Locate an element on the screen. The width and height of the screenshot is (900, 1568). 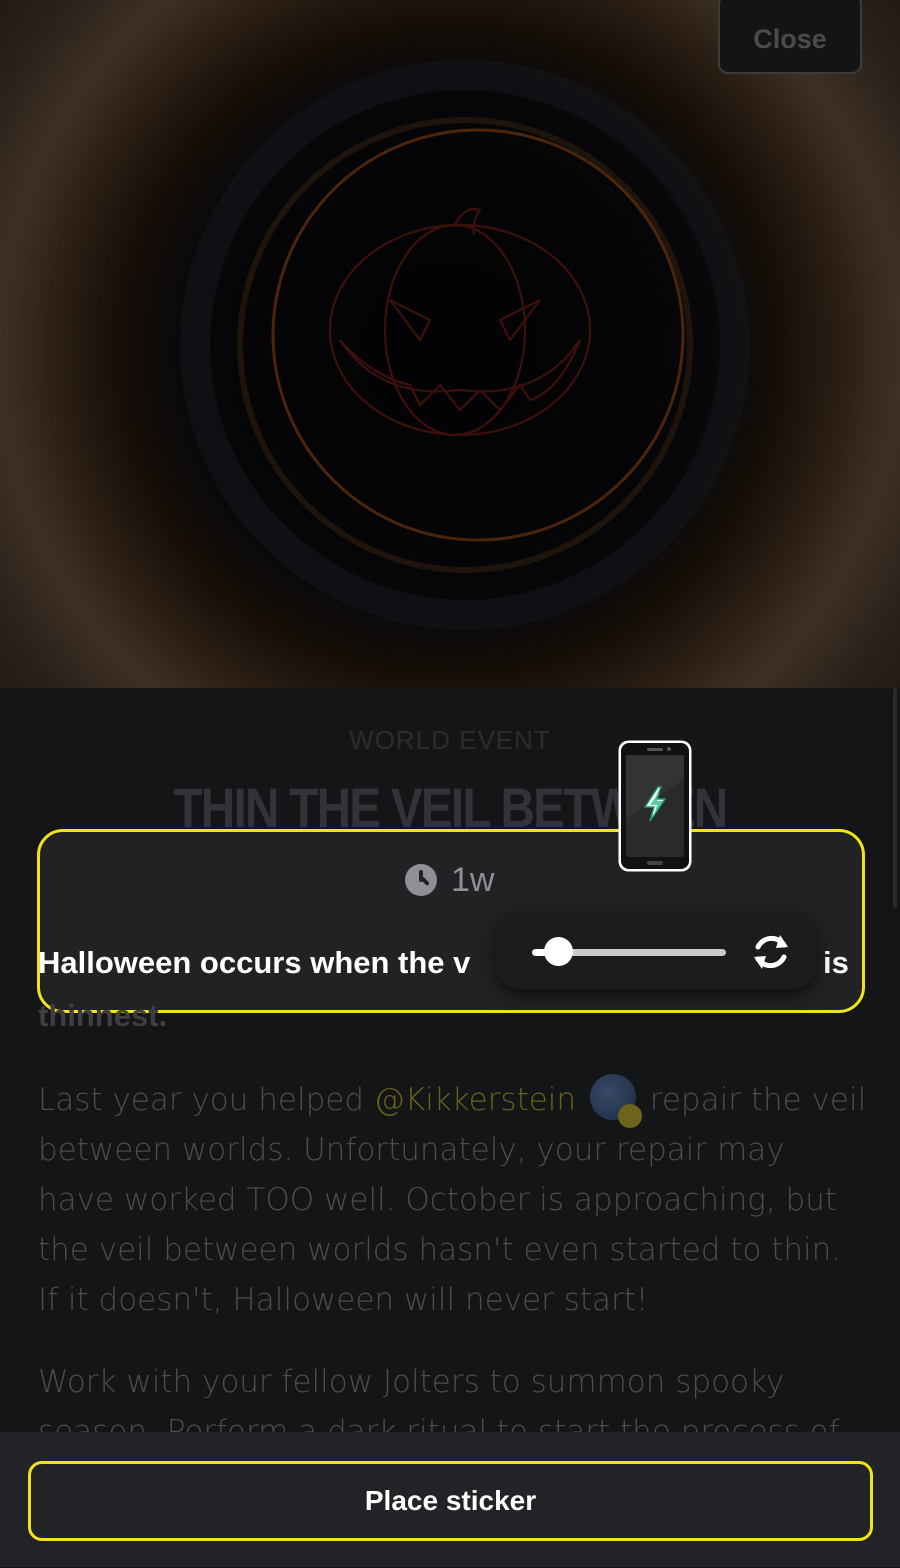
sticker-controls is located at coordinates (656, 951).